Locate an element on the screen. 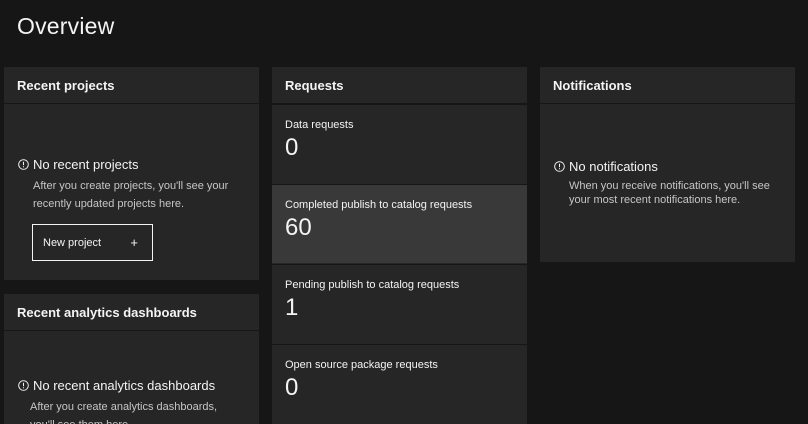 The image size is (808, 424). recent-dashboards-empty-desc-line-1: After you create analytics dashboards, is located at coordinates (124, 407).